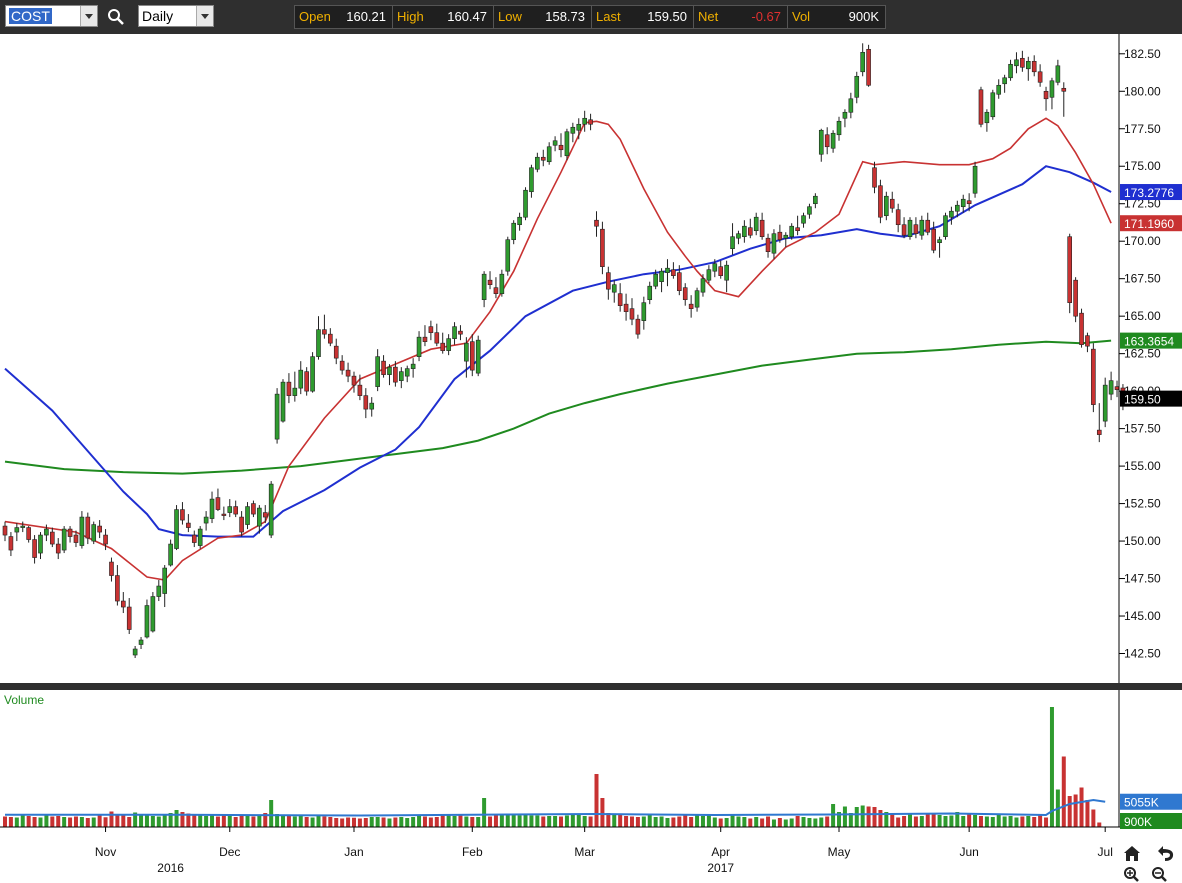  I want to click on quote-low-label: Low, so click(510, 16).